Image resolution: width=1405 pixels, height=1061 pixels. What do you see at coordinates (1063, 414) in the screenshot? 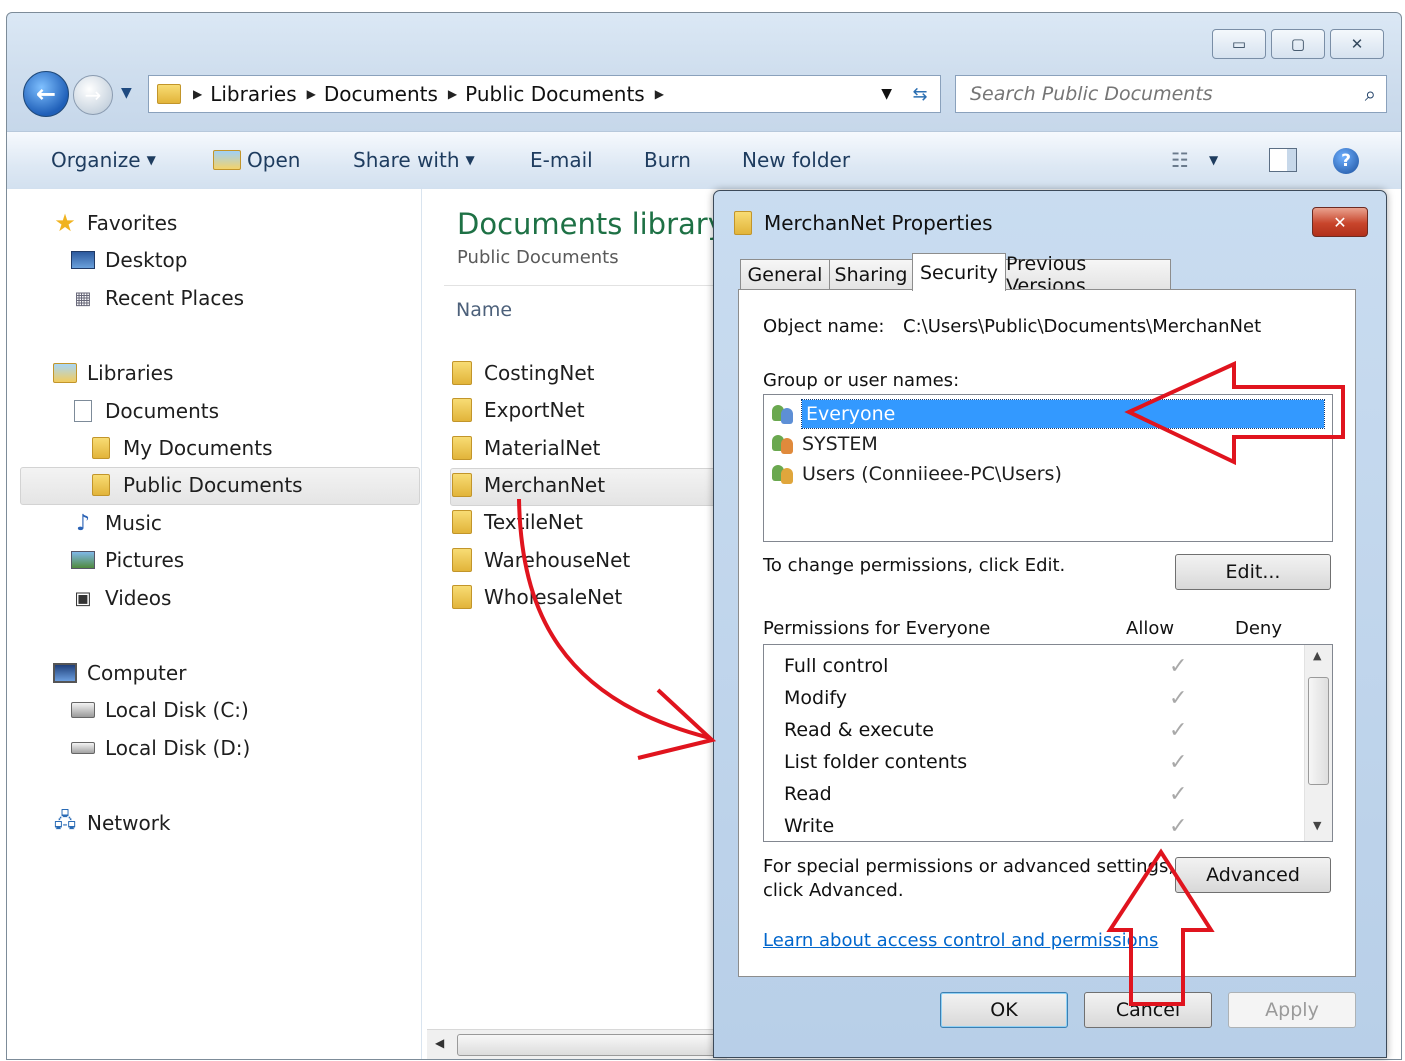
I see `user-name: Everyone` at bounding box center [1063, 414].